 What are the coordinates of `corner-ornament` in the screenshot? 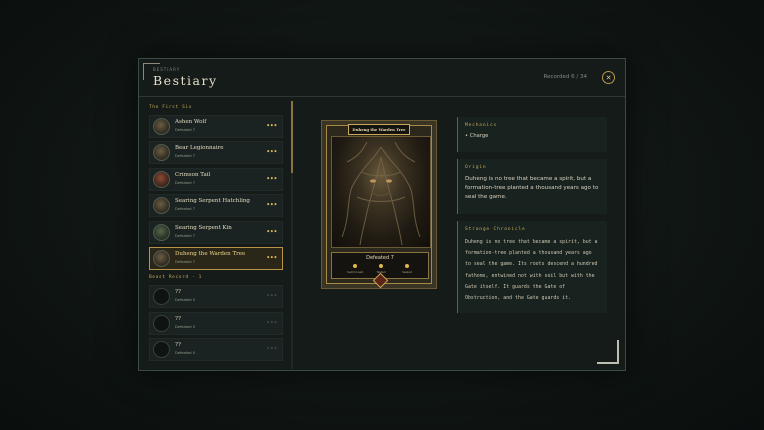 It's located at (608, 352).